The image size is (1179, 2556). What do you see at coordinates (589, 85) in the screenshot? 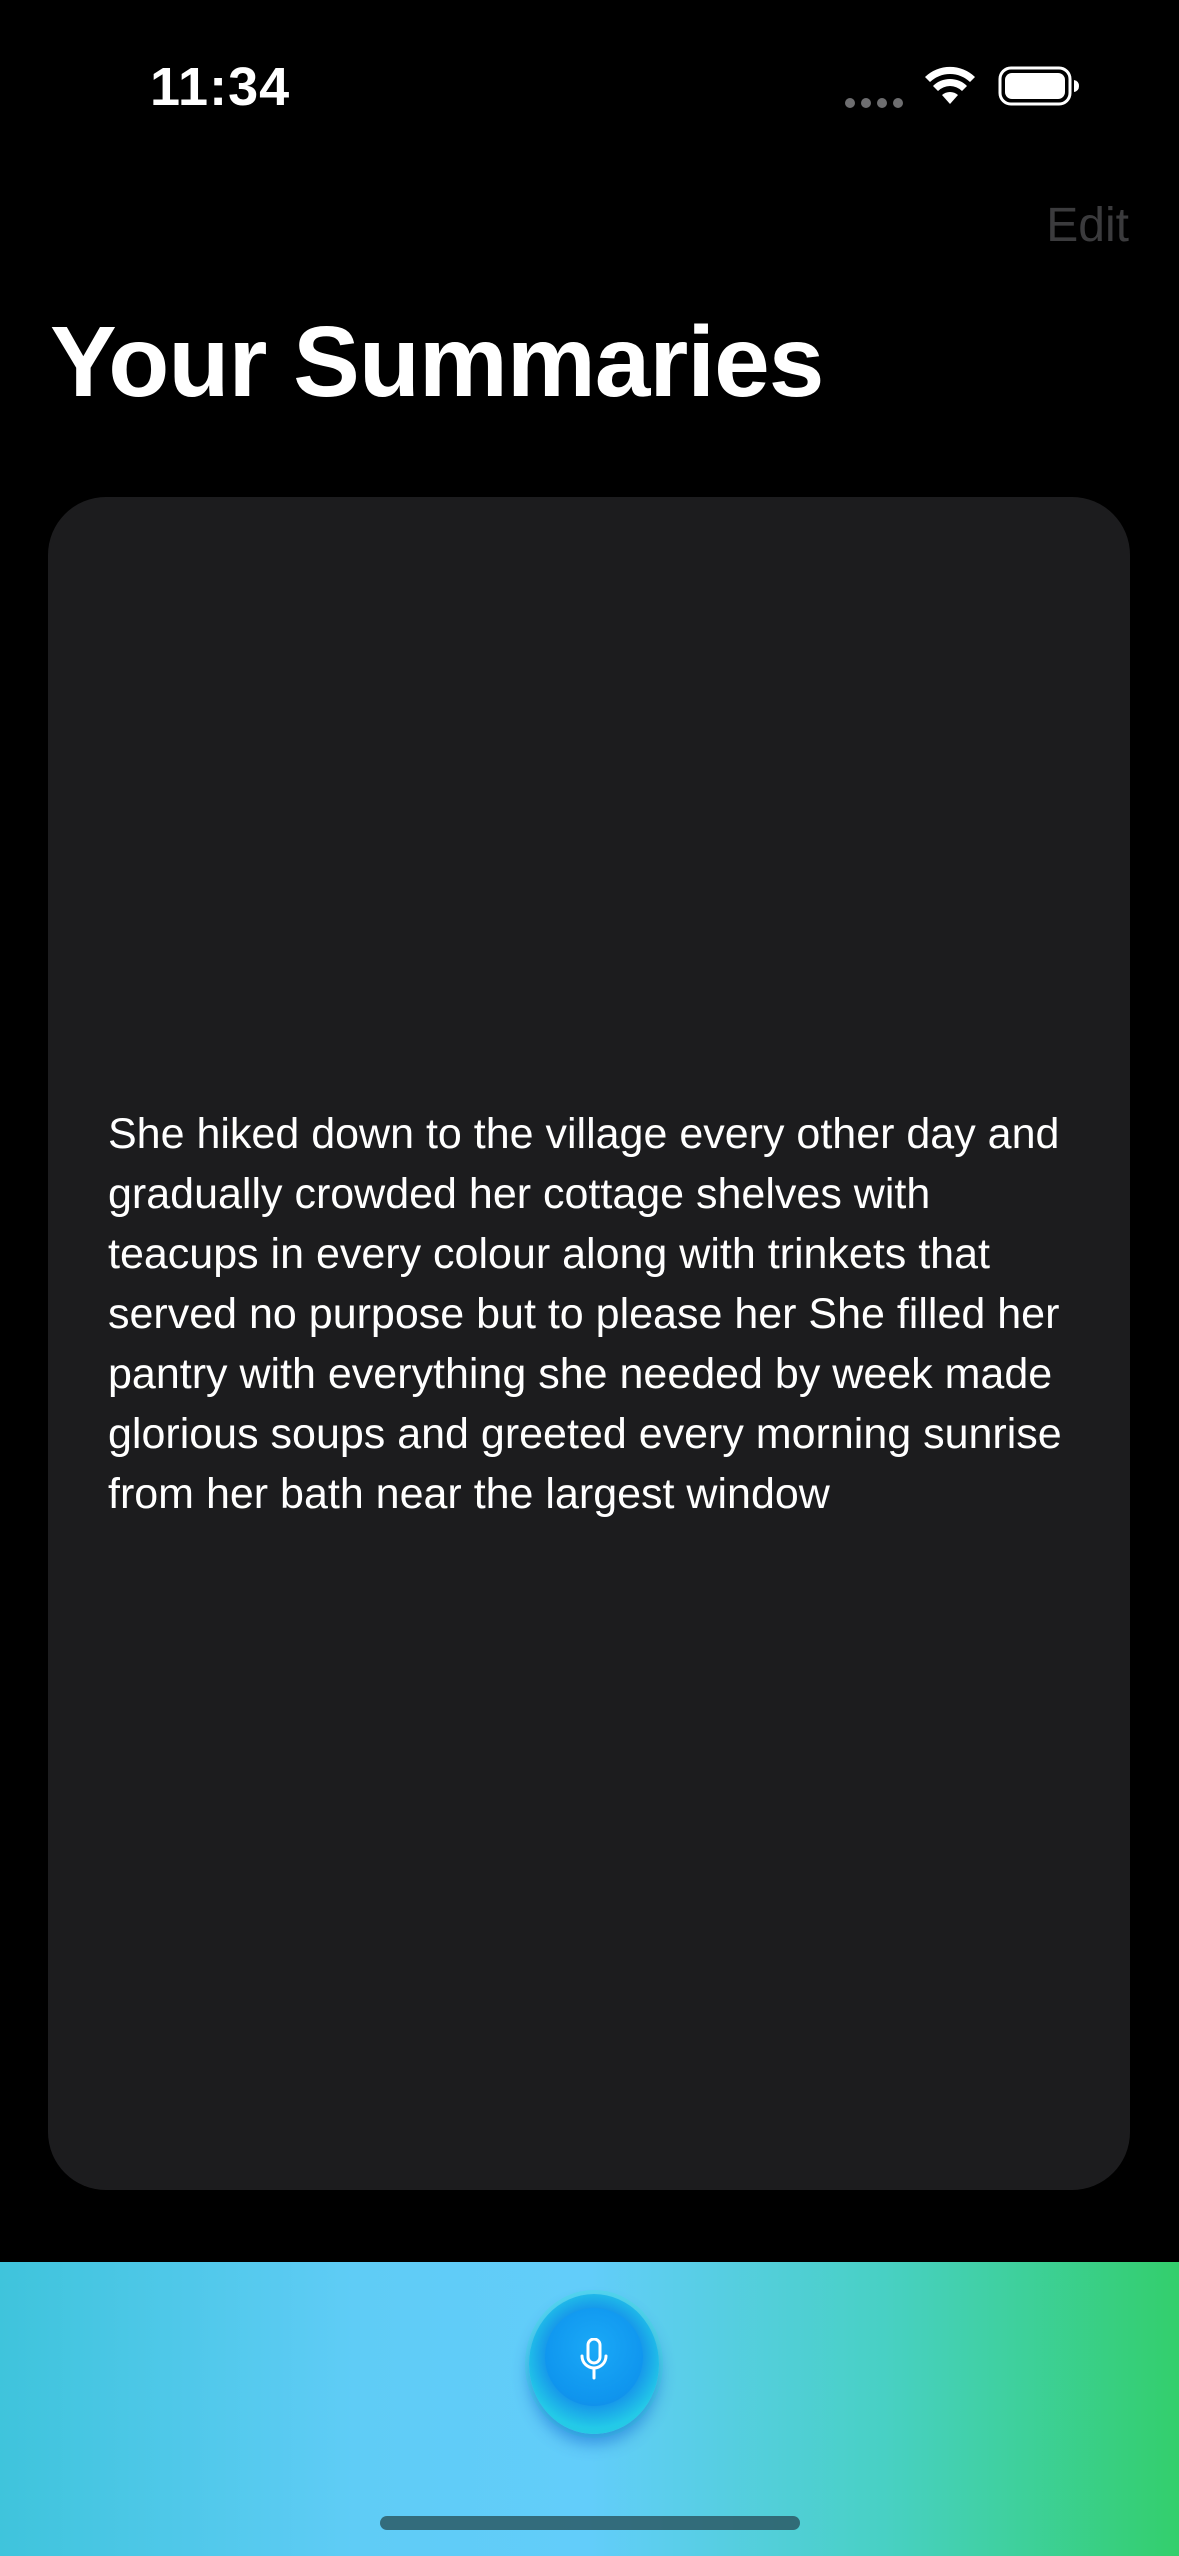
I see `status-bar: 11:34` at bounding box center [589, 85].